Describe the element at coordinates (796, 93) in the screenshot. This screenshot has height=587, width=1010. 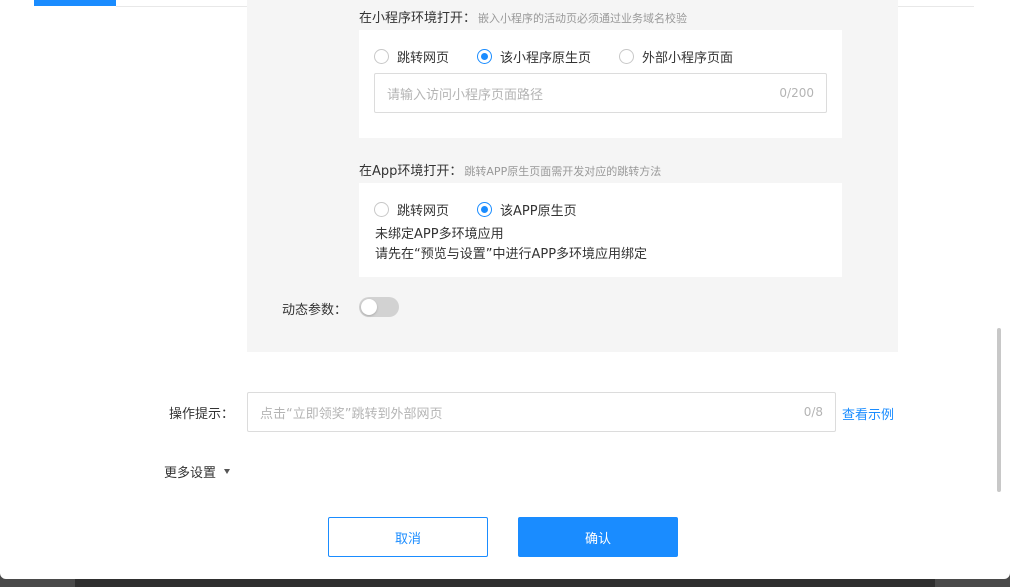
I see `path-char-count: 0/200` at that location.